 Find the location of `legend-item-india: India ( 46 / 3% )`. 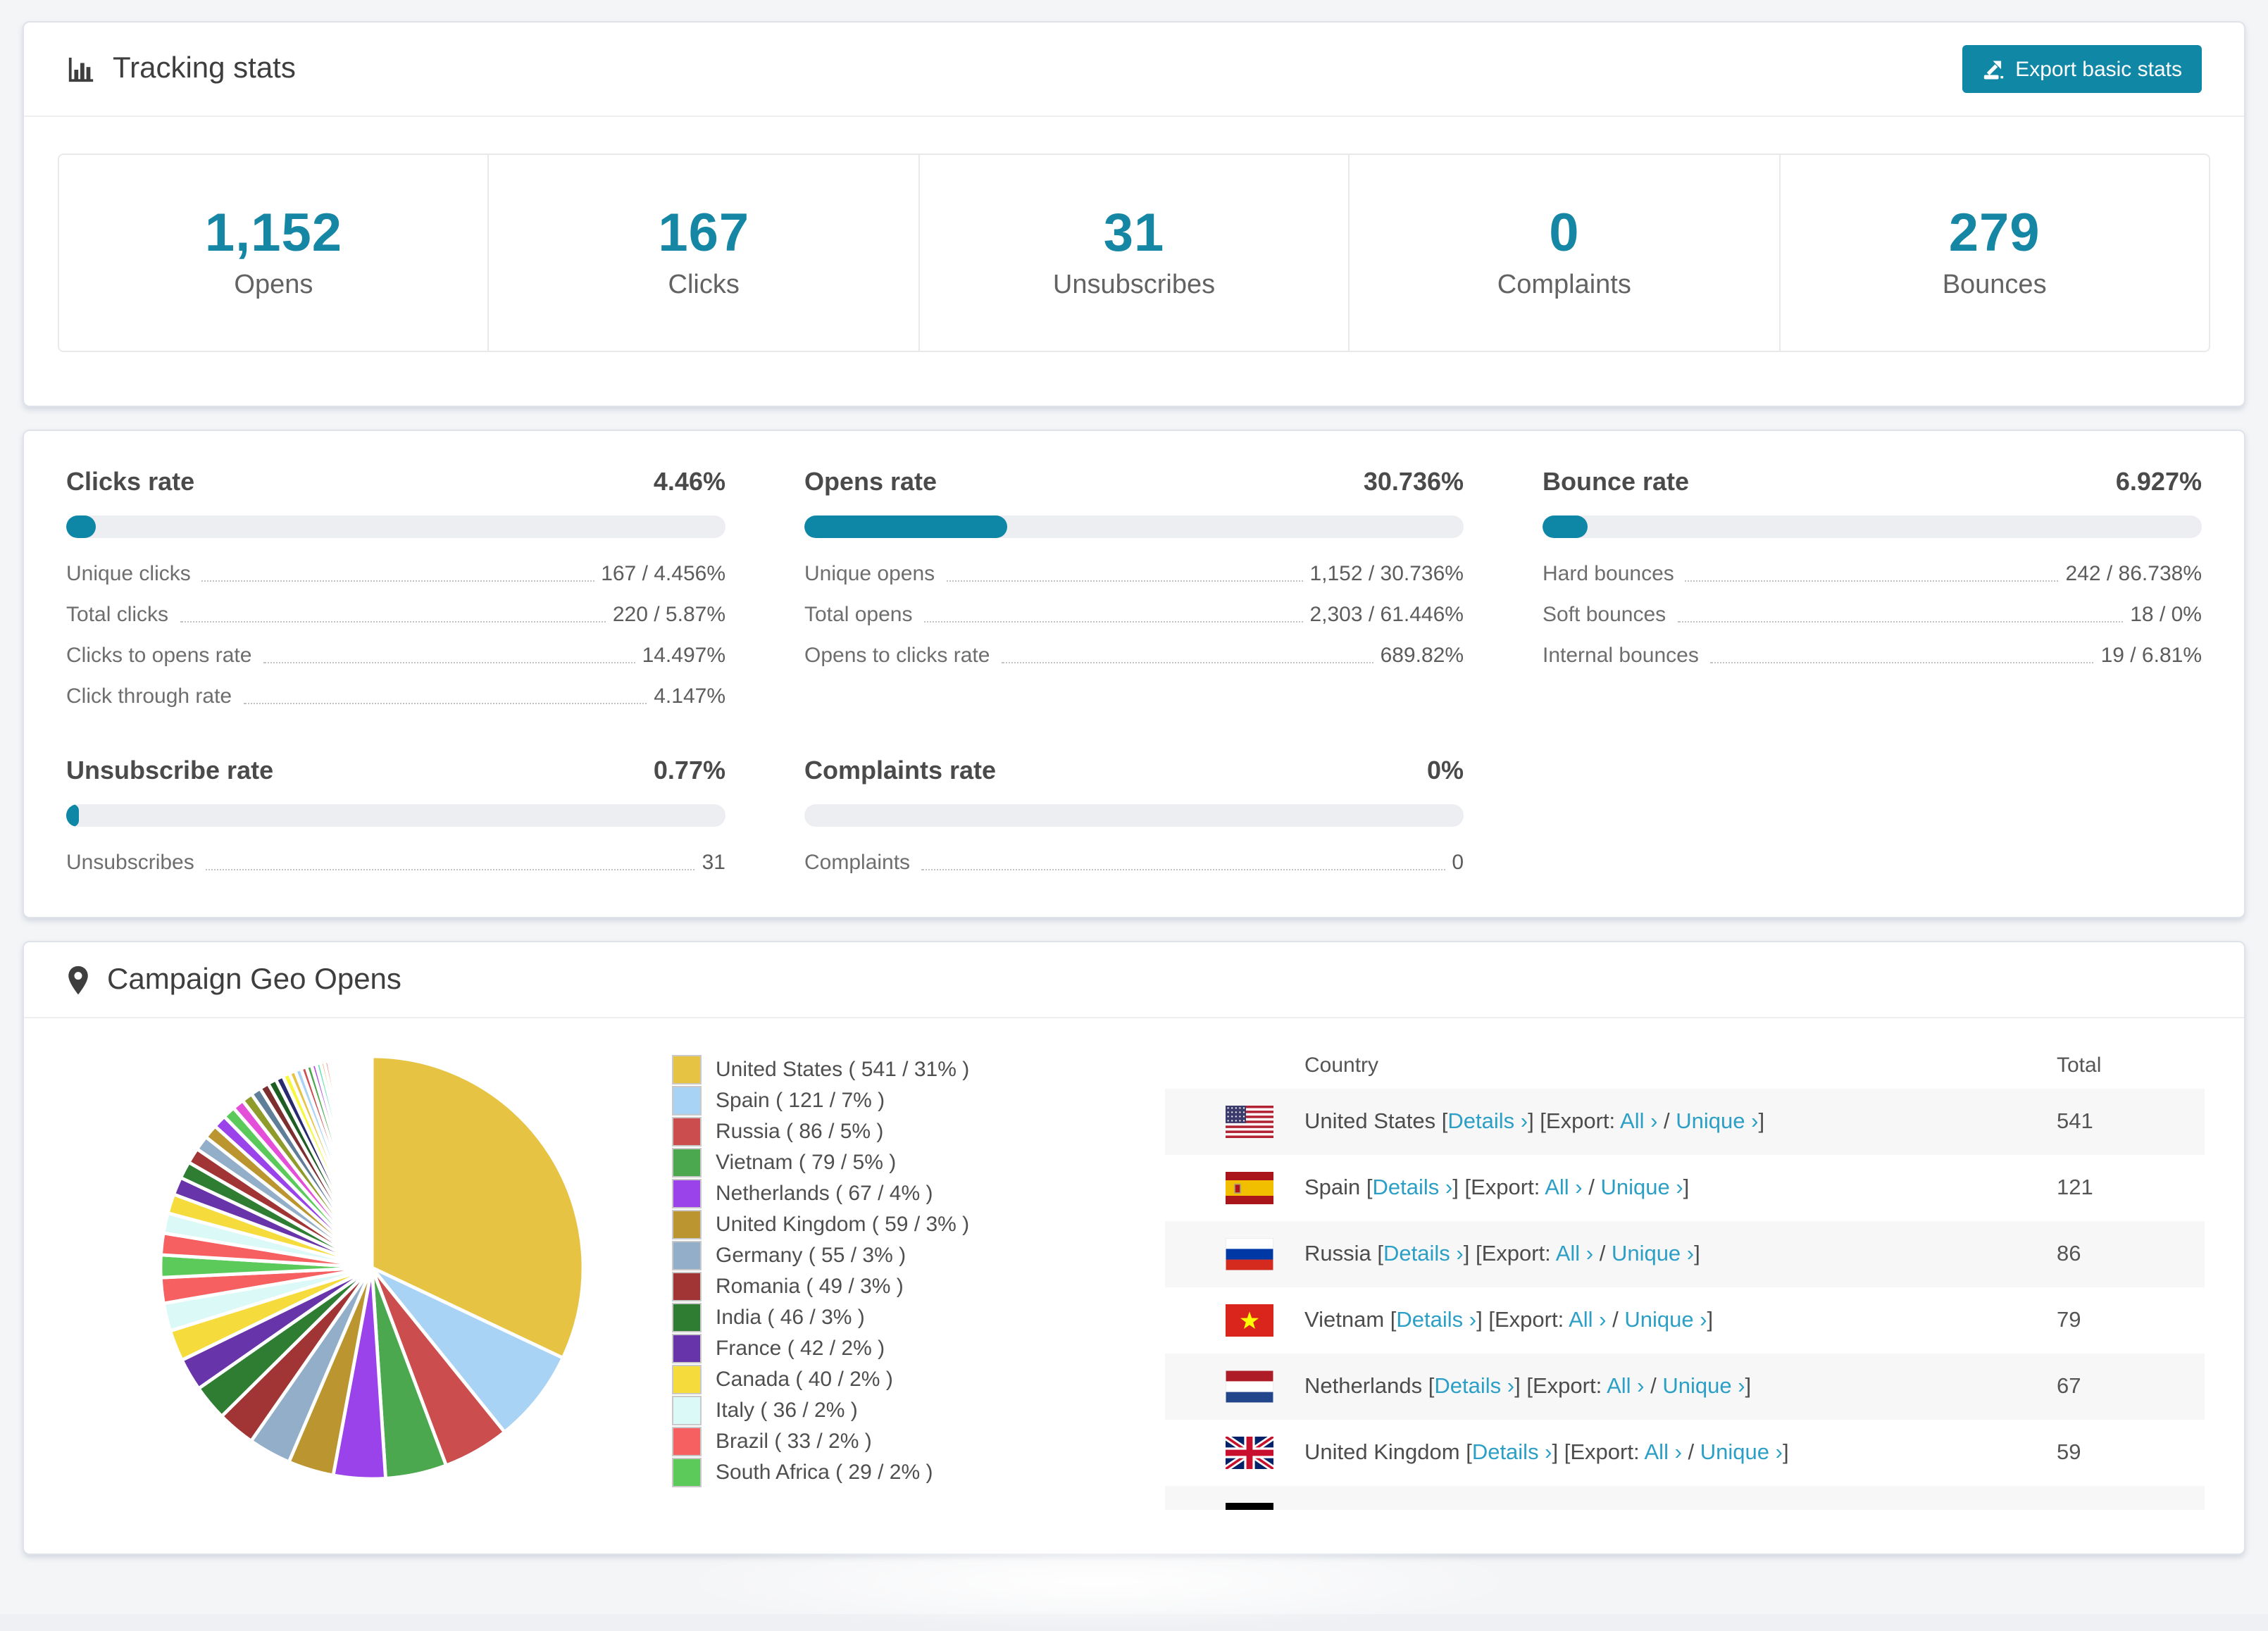

legend-item-india: India ( 46 / 3% ) is located at coordinates (820, 1317).